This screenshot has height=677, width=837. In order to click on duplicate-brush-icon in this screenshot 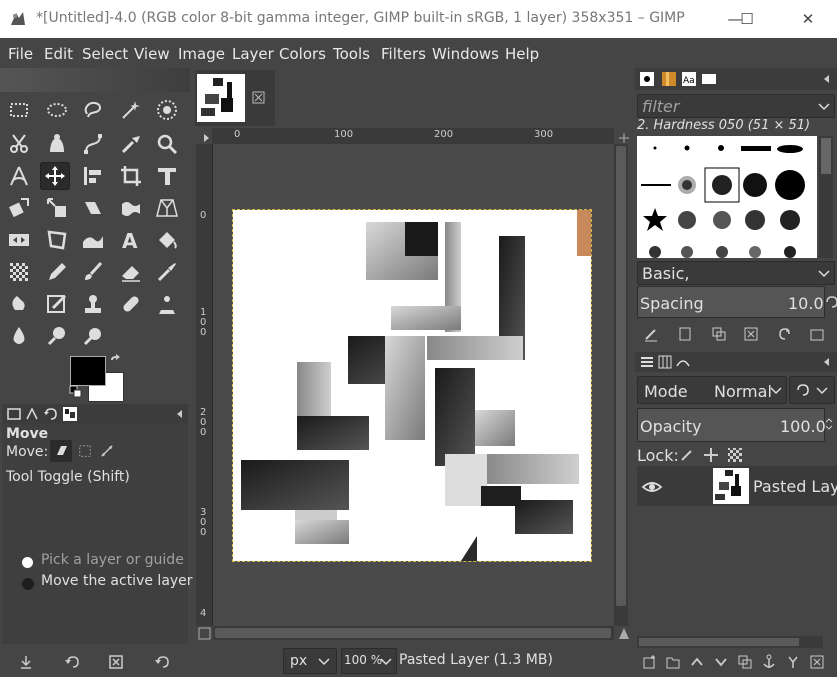, I will do `click(719, 334)`.